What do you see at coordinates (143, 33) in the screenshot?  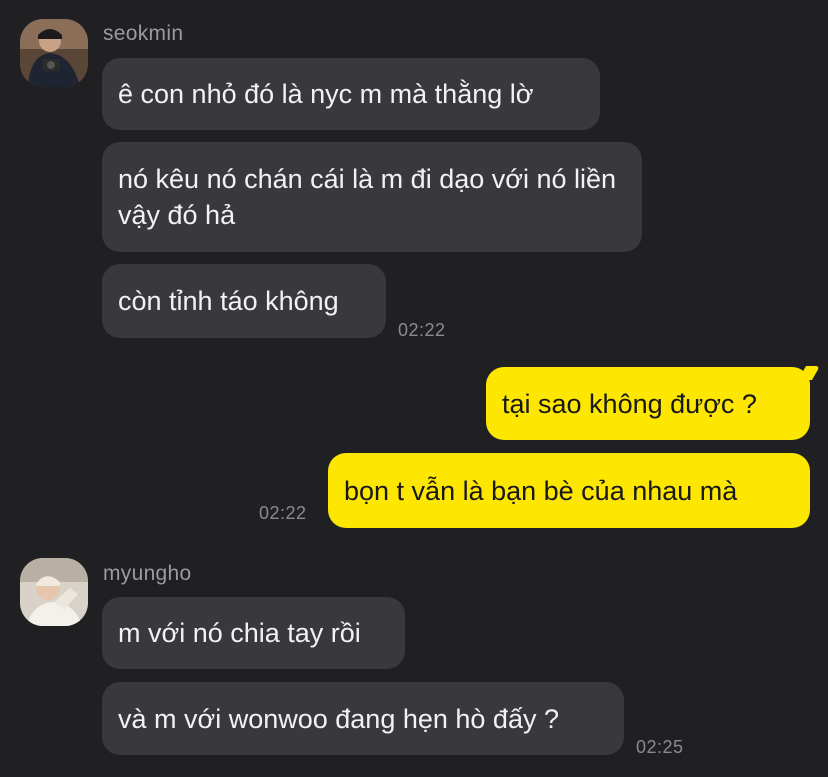 I see `sender-name-seokmin: seokmin` at bounding box center [143, 33].